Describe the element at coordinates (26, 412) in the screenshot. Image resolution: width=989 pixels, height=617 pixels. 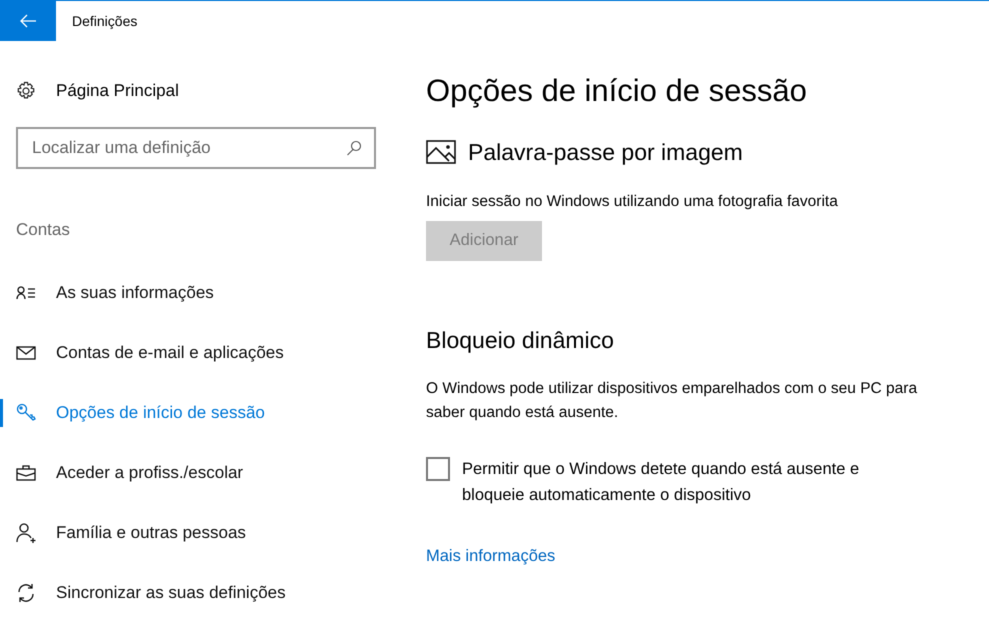
I see `key-icon` at that location.